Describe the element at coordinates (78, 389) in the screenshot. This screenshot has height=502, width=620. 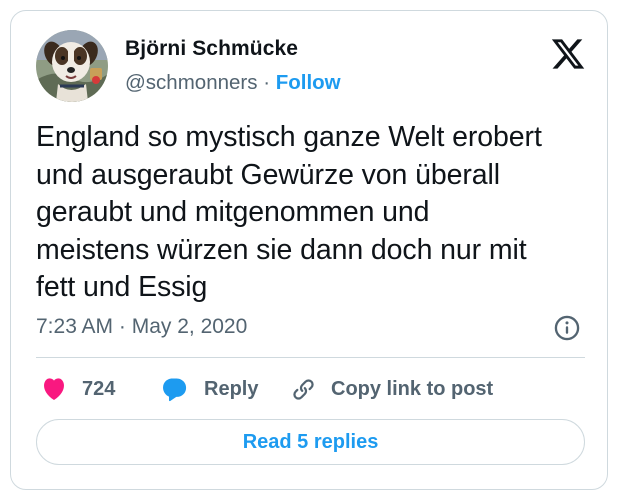
I see `like-button: 724` at that location.